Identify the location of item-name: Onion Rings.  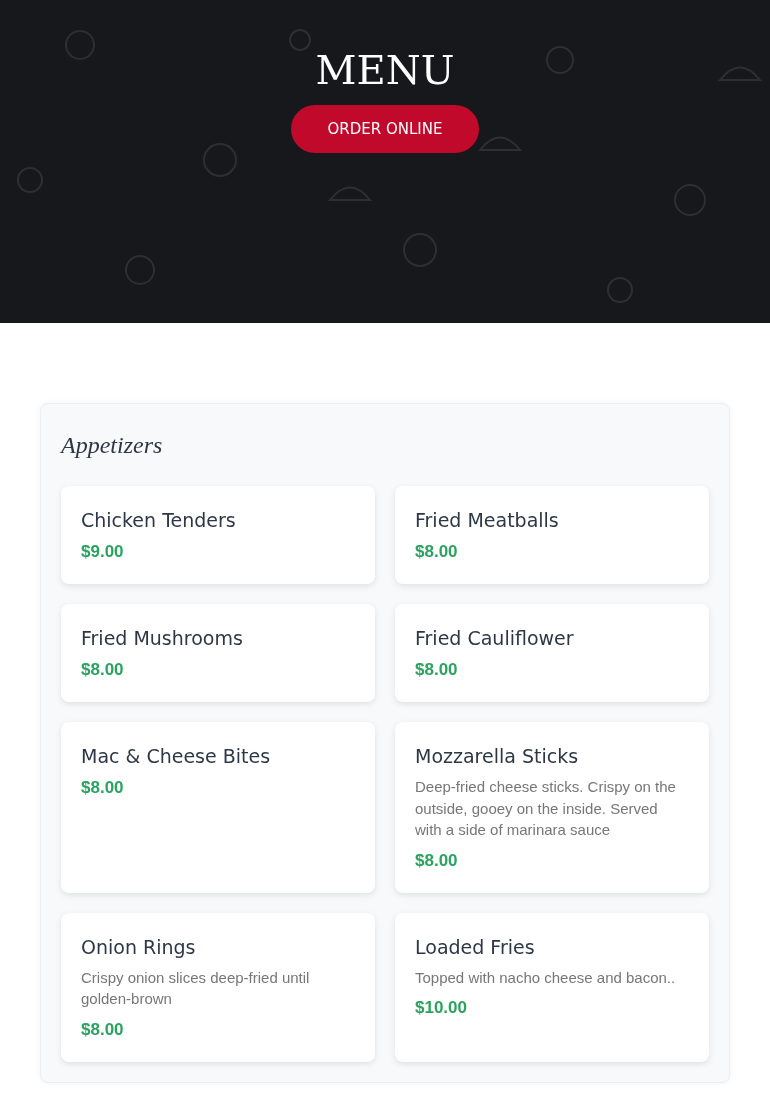
(139, 947).